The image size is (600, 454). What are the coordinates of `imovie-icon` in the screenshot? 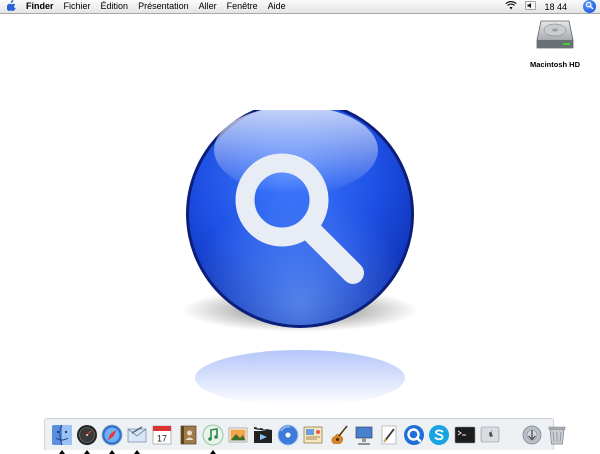 It's located at (263, 434).